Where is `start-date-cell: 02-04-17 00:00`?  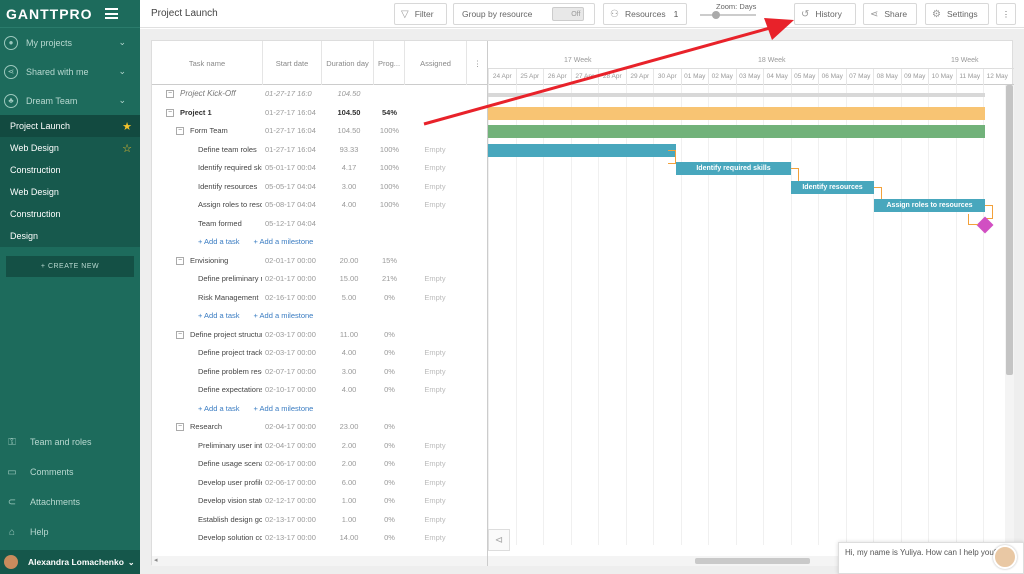 start-date-cell: 02-04-17 00:00 is located at coordinates (293, 446).